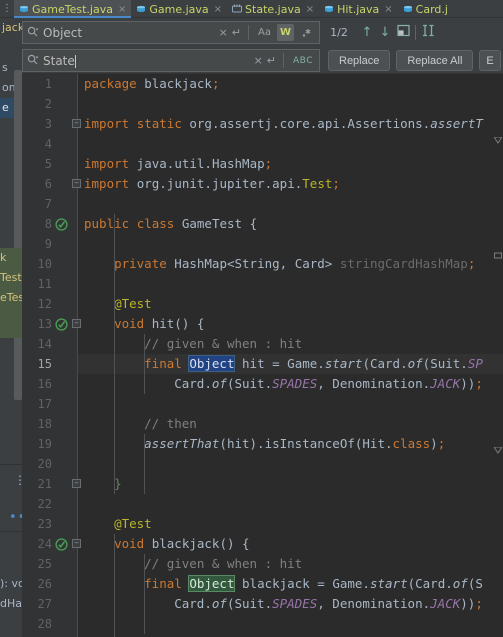  What do you see at coordinates (262, 404) in the screenshot?
I see `editor-line: 17` at bounding box center [262, 404].